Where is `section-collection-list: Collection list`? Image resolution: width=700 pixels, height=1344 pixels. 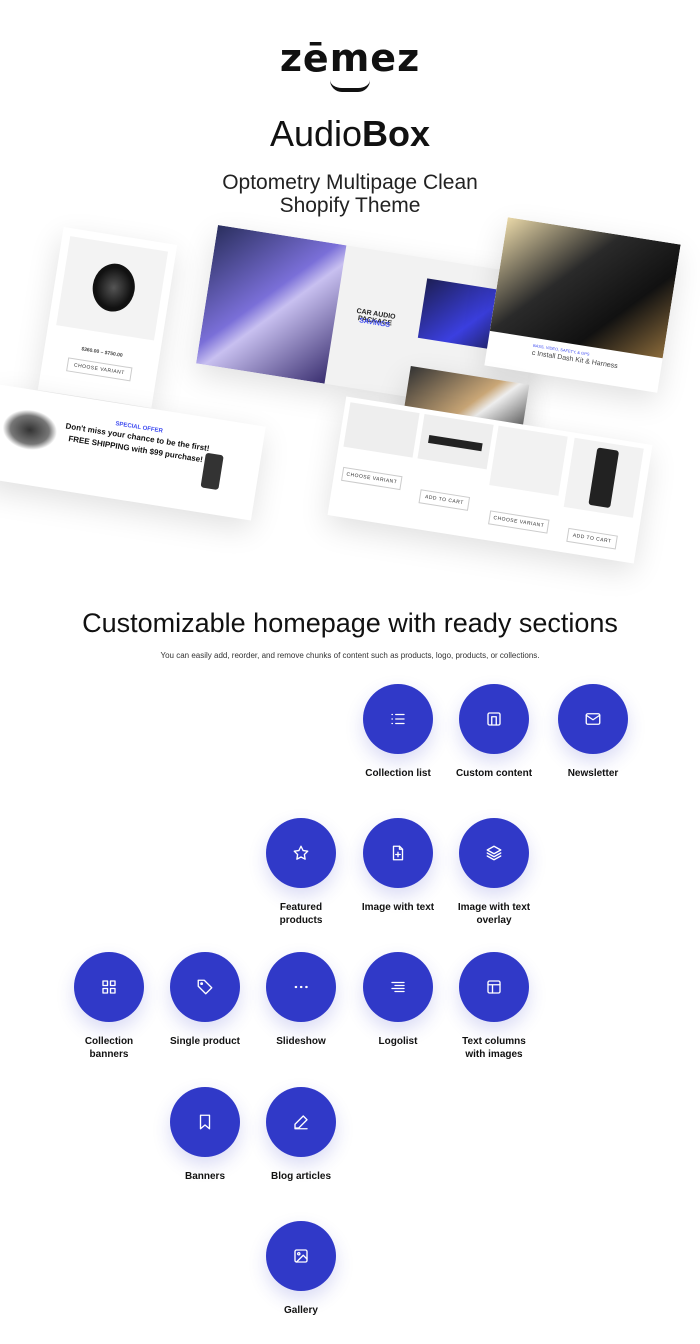 section-collection-list: Collection list is located at coordinates (398, 732).